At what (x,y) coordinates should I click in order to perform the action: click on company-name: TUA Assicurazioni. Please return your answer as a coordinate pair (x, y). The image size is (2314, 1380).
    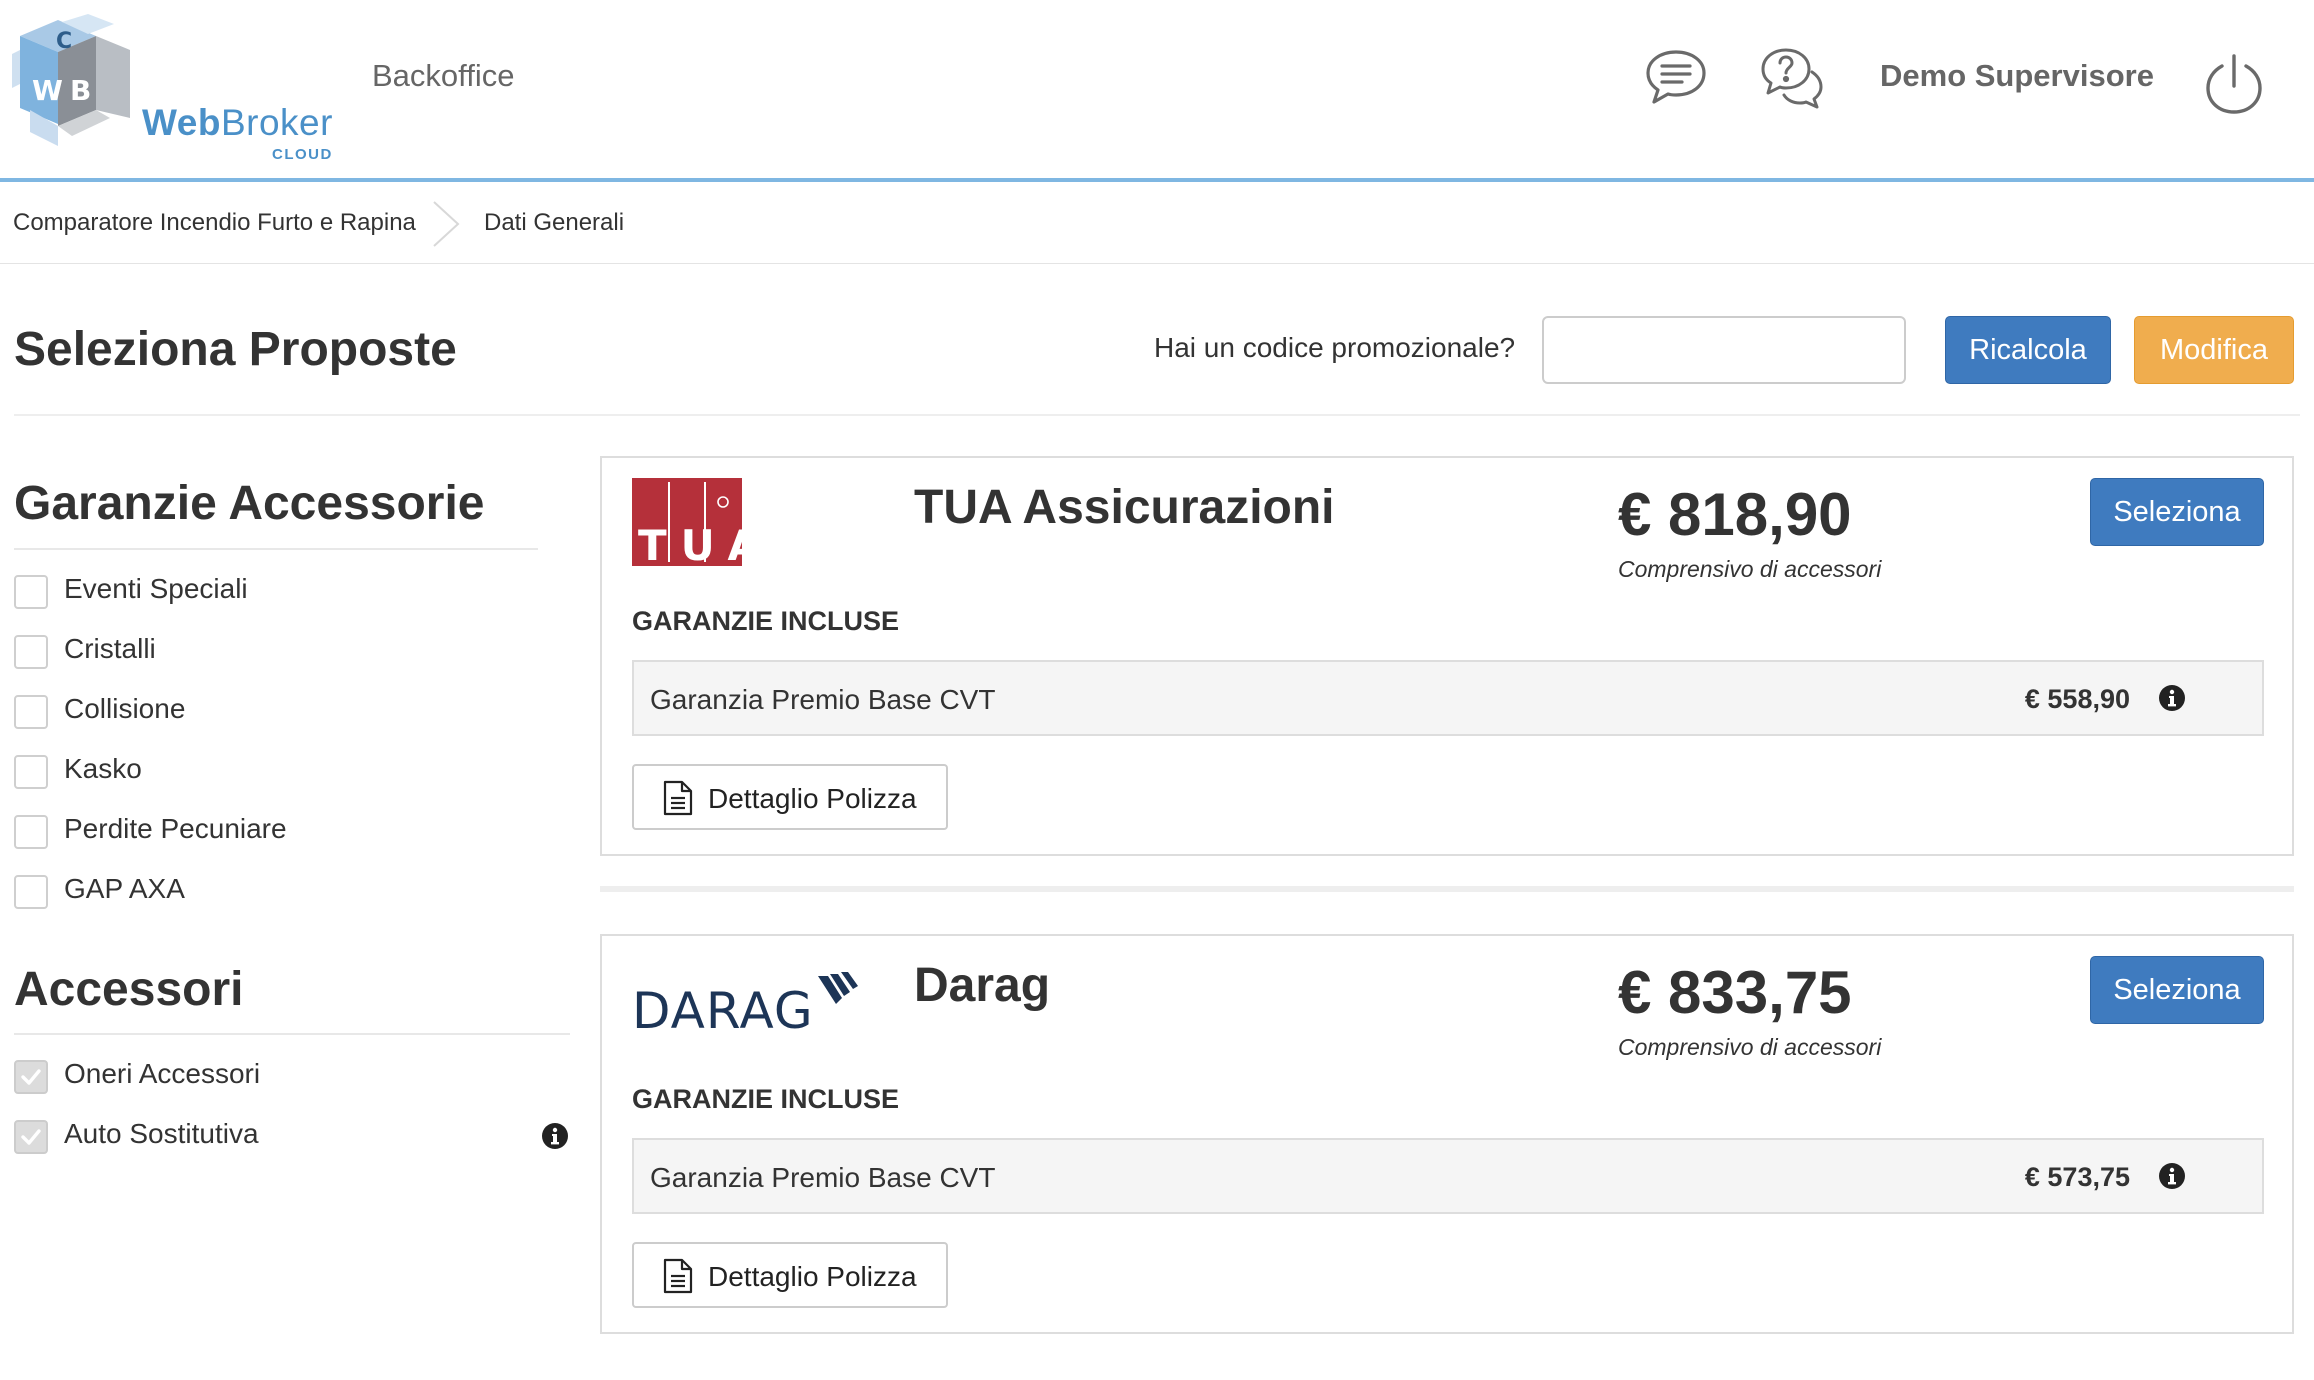
    Looking at the image, I should click on (1124, 507).